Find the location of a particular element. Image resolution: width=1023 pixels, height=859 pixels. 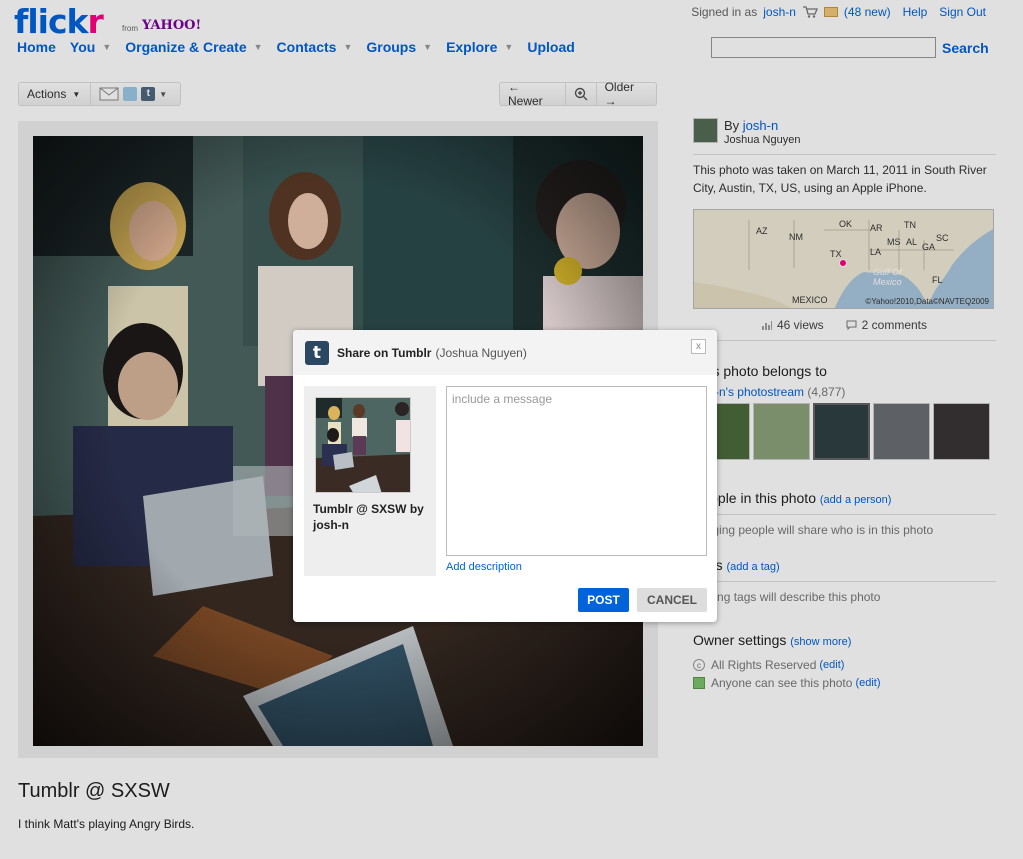

dialog-title: Share on Tumblr is located at coordinates (384, 352).